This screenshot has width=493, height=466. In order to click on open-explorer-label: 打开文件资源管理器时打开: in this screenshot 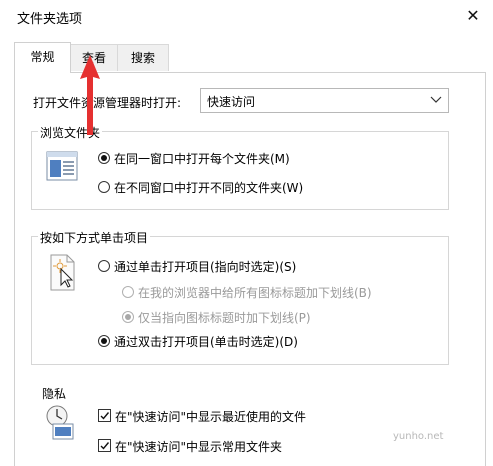, I will do `click(107, 103)`.